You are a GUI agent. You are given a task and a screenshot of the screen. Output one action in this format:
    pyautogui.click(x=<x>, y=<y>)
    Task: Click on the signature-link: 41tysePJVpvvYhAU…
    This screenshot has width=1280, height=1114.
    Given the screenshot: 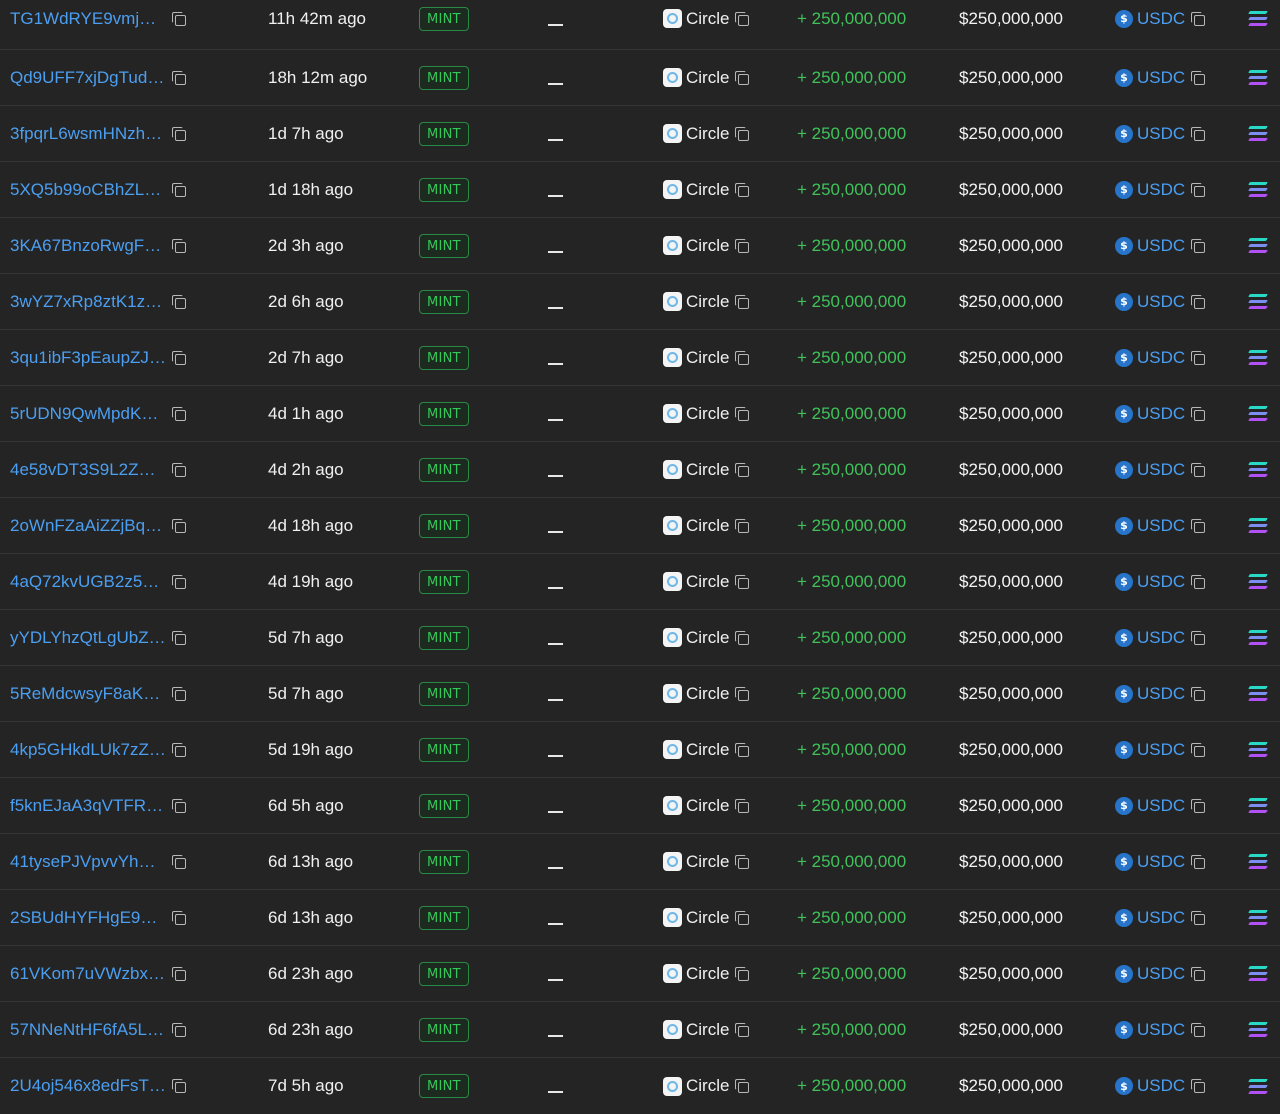 What is the action you would take?
    pyautogui.click(x=88, y=862)
    